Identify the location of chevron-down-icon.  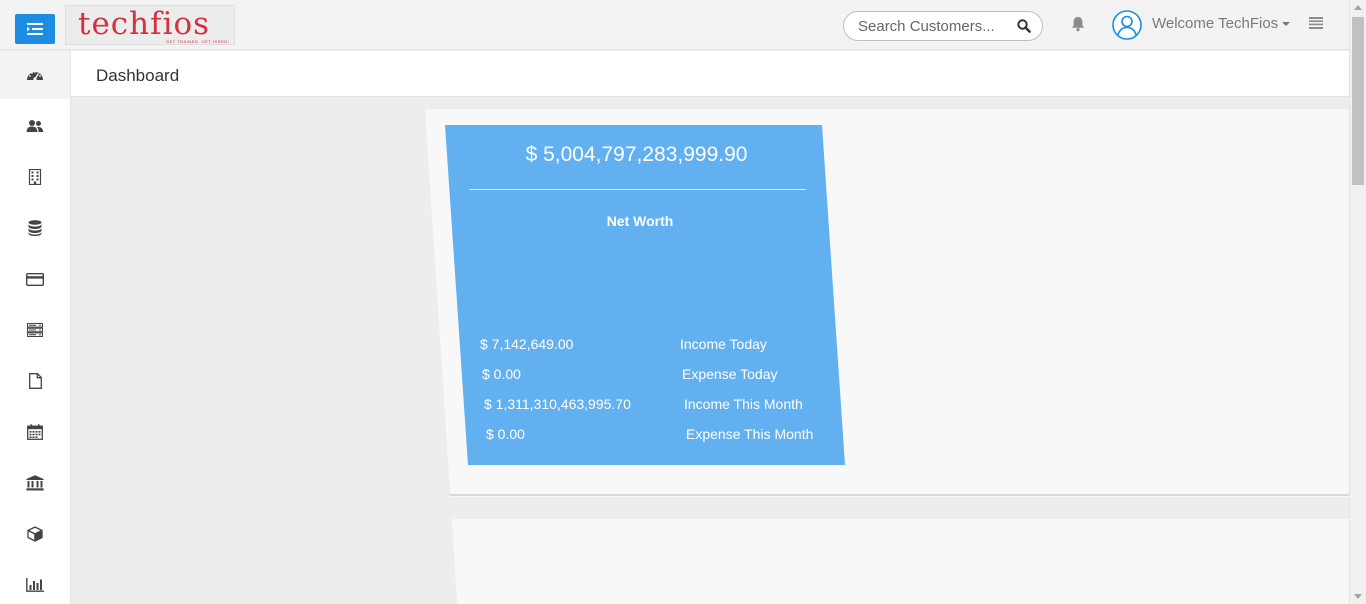
(1286, 24).